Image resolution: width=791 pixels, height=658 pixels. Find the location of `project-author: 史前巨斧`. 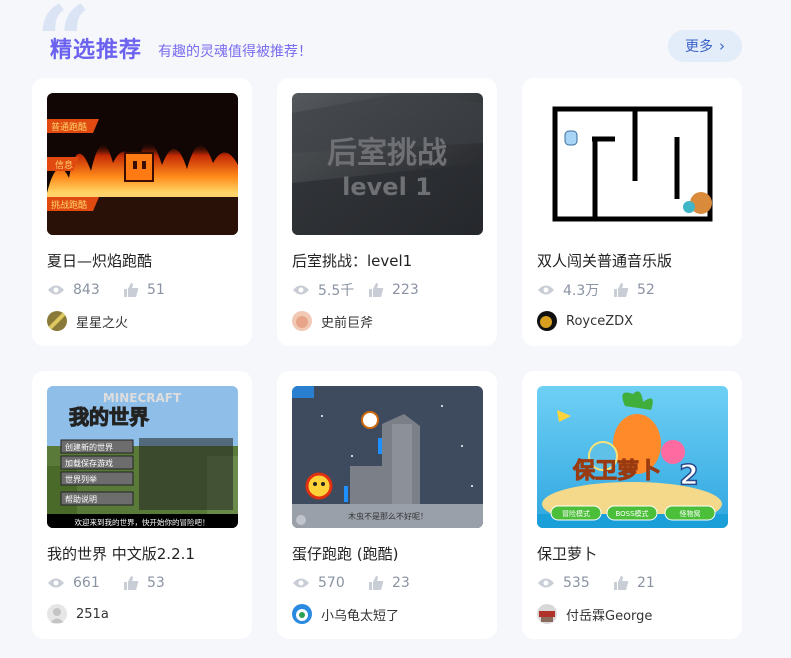

project-author: 史前巨斧 is located at coordinates (332, 321).